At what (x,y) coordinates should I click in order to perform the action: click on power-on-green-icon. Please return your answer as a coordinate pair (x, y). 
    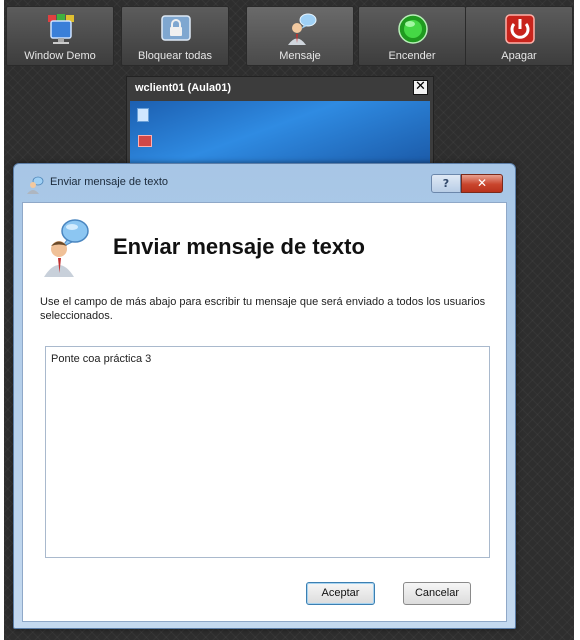
    Looking at the image, I should click on (413, 29).